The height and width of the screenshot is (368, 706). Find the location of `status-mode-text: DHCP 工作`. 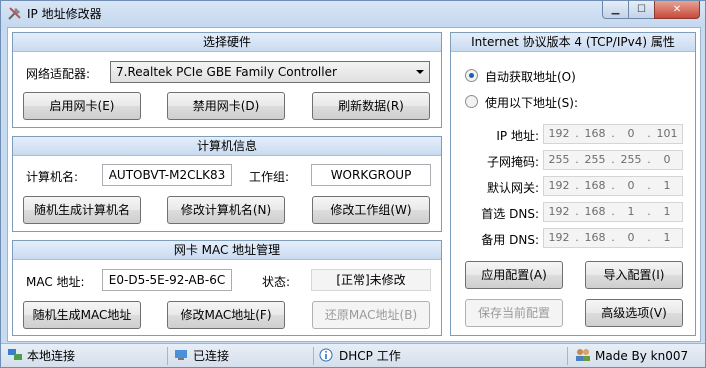

status-mode-text: DHCP 工作 is located at coordinates (370, 356).